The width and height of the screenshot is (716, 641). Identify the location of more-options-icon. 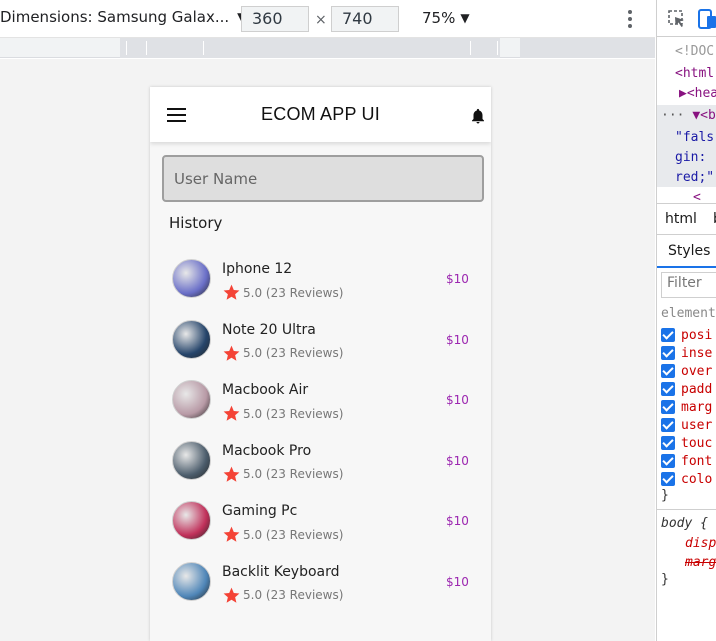
(630, 19).